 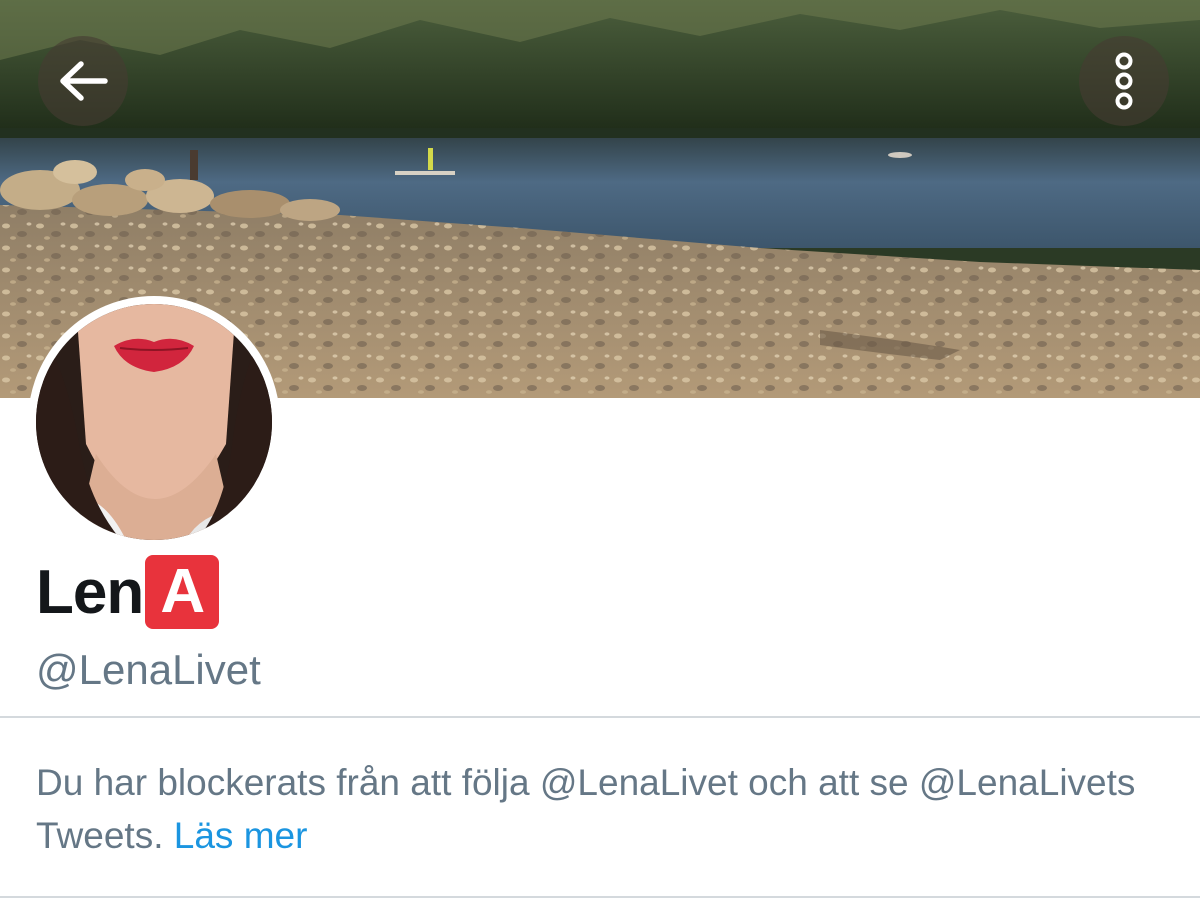 I want to click on read-more-link: Läs mer, so click(x=241, y=835).